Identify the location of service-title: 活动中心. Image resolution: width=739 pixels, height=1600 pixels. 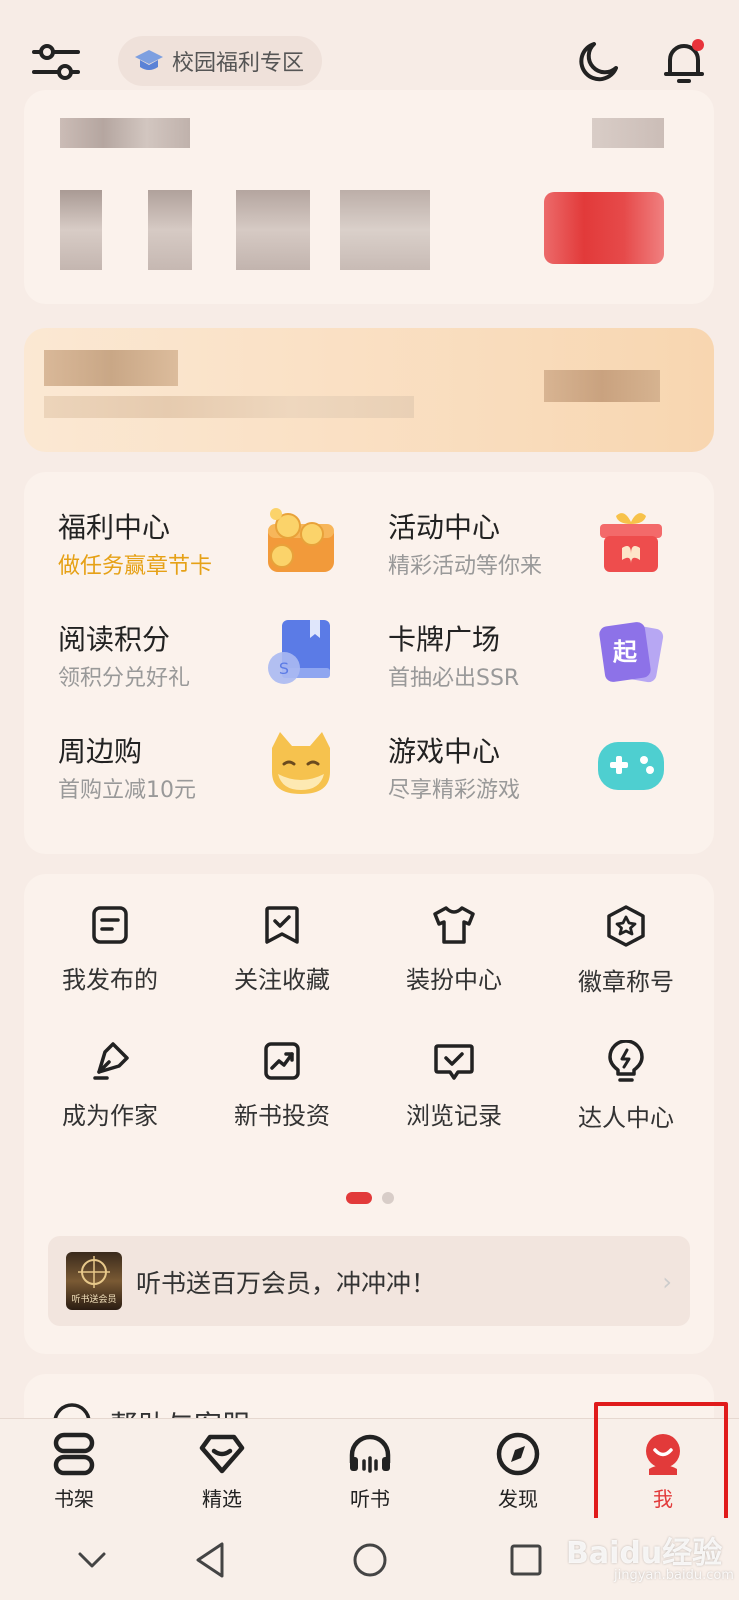
(444, 527).